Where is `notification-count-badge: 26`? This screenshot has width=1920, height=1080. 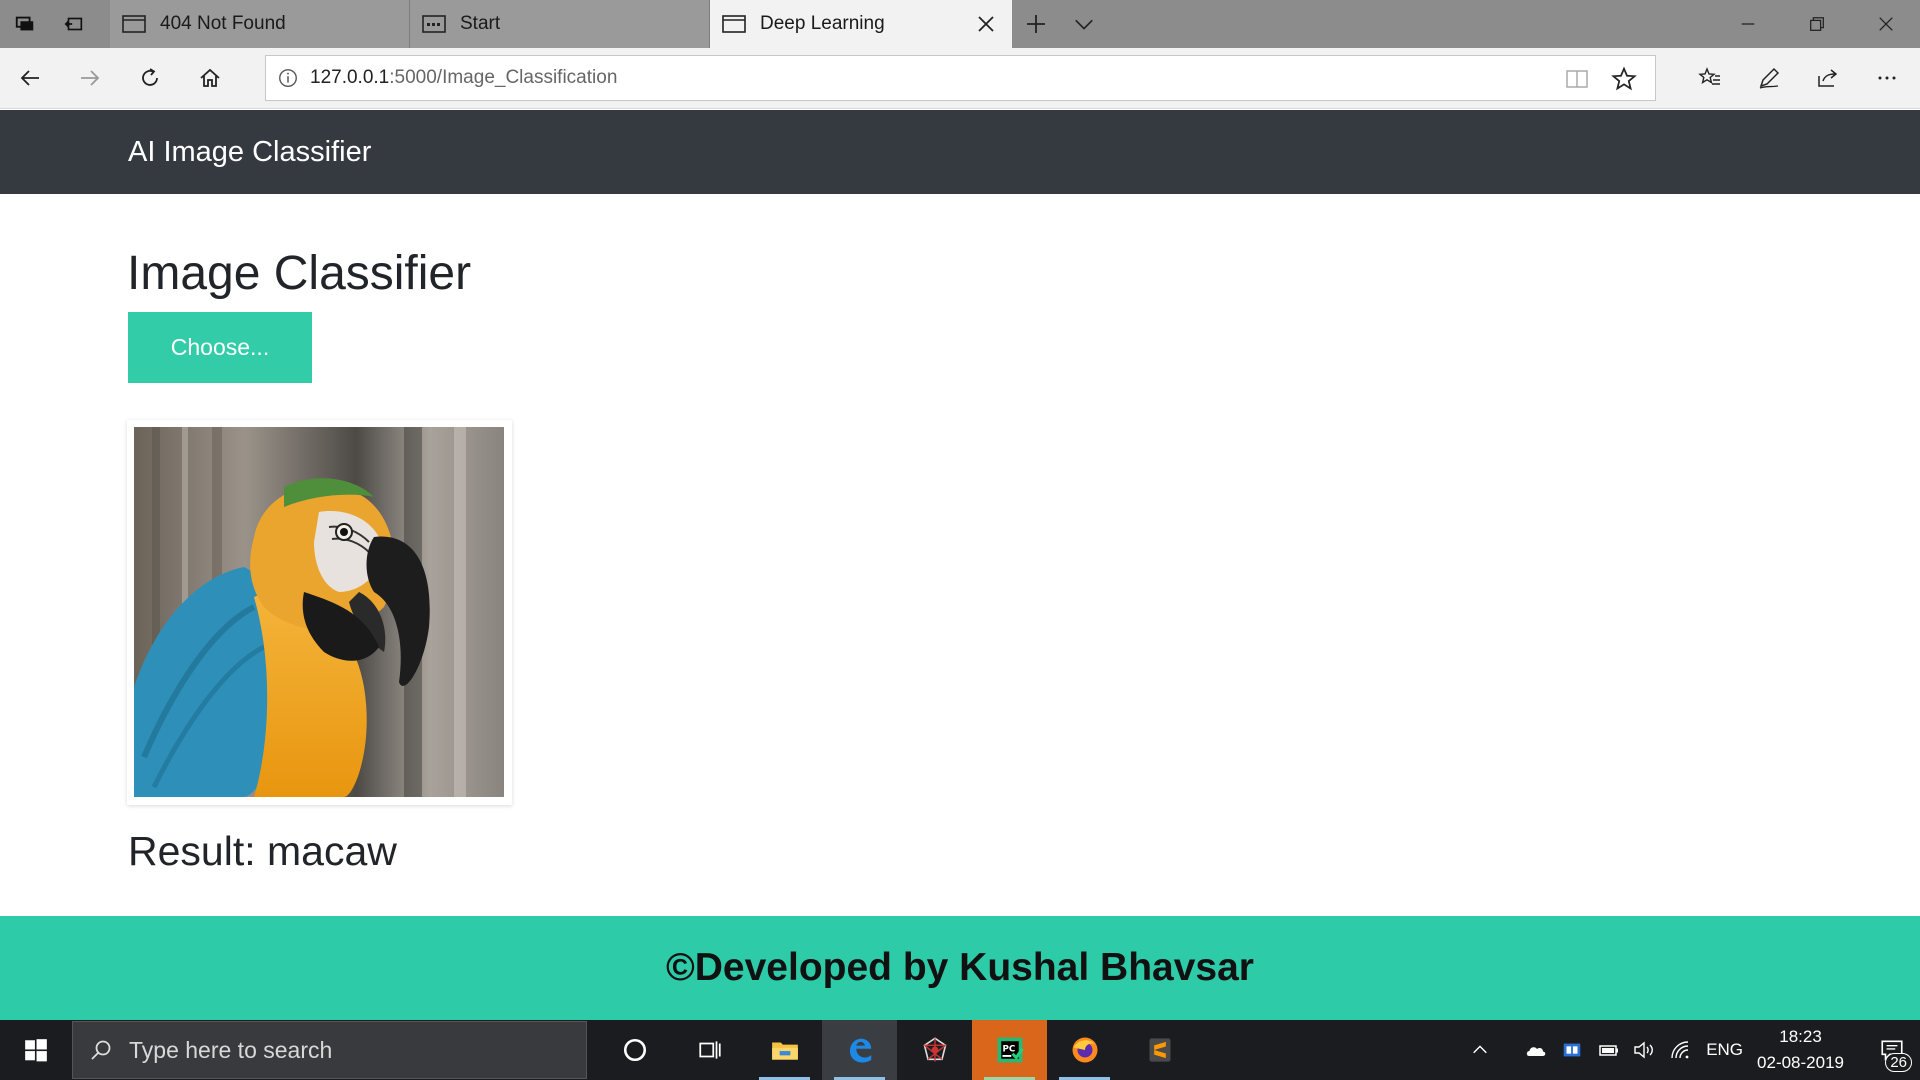
notification-count-badge: 26 is located at coordinates (1898, 1062).